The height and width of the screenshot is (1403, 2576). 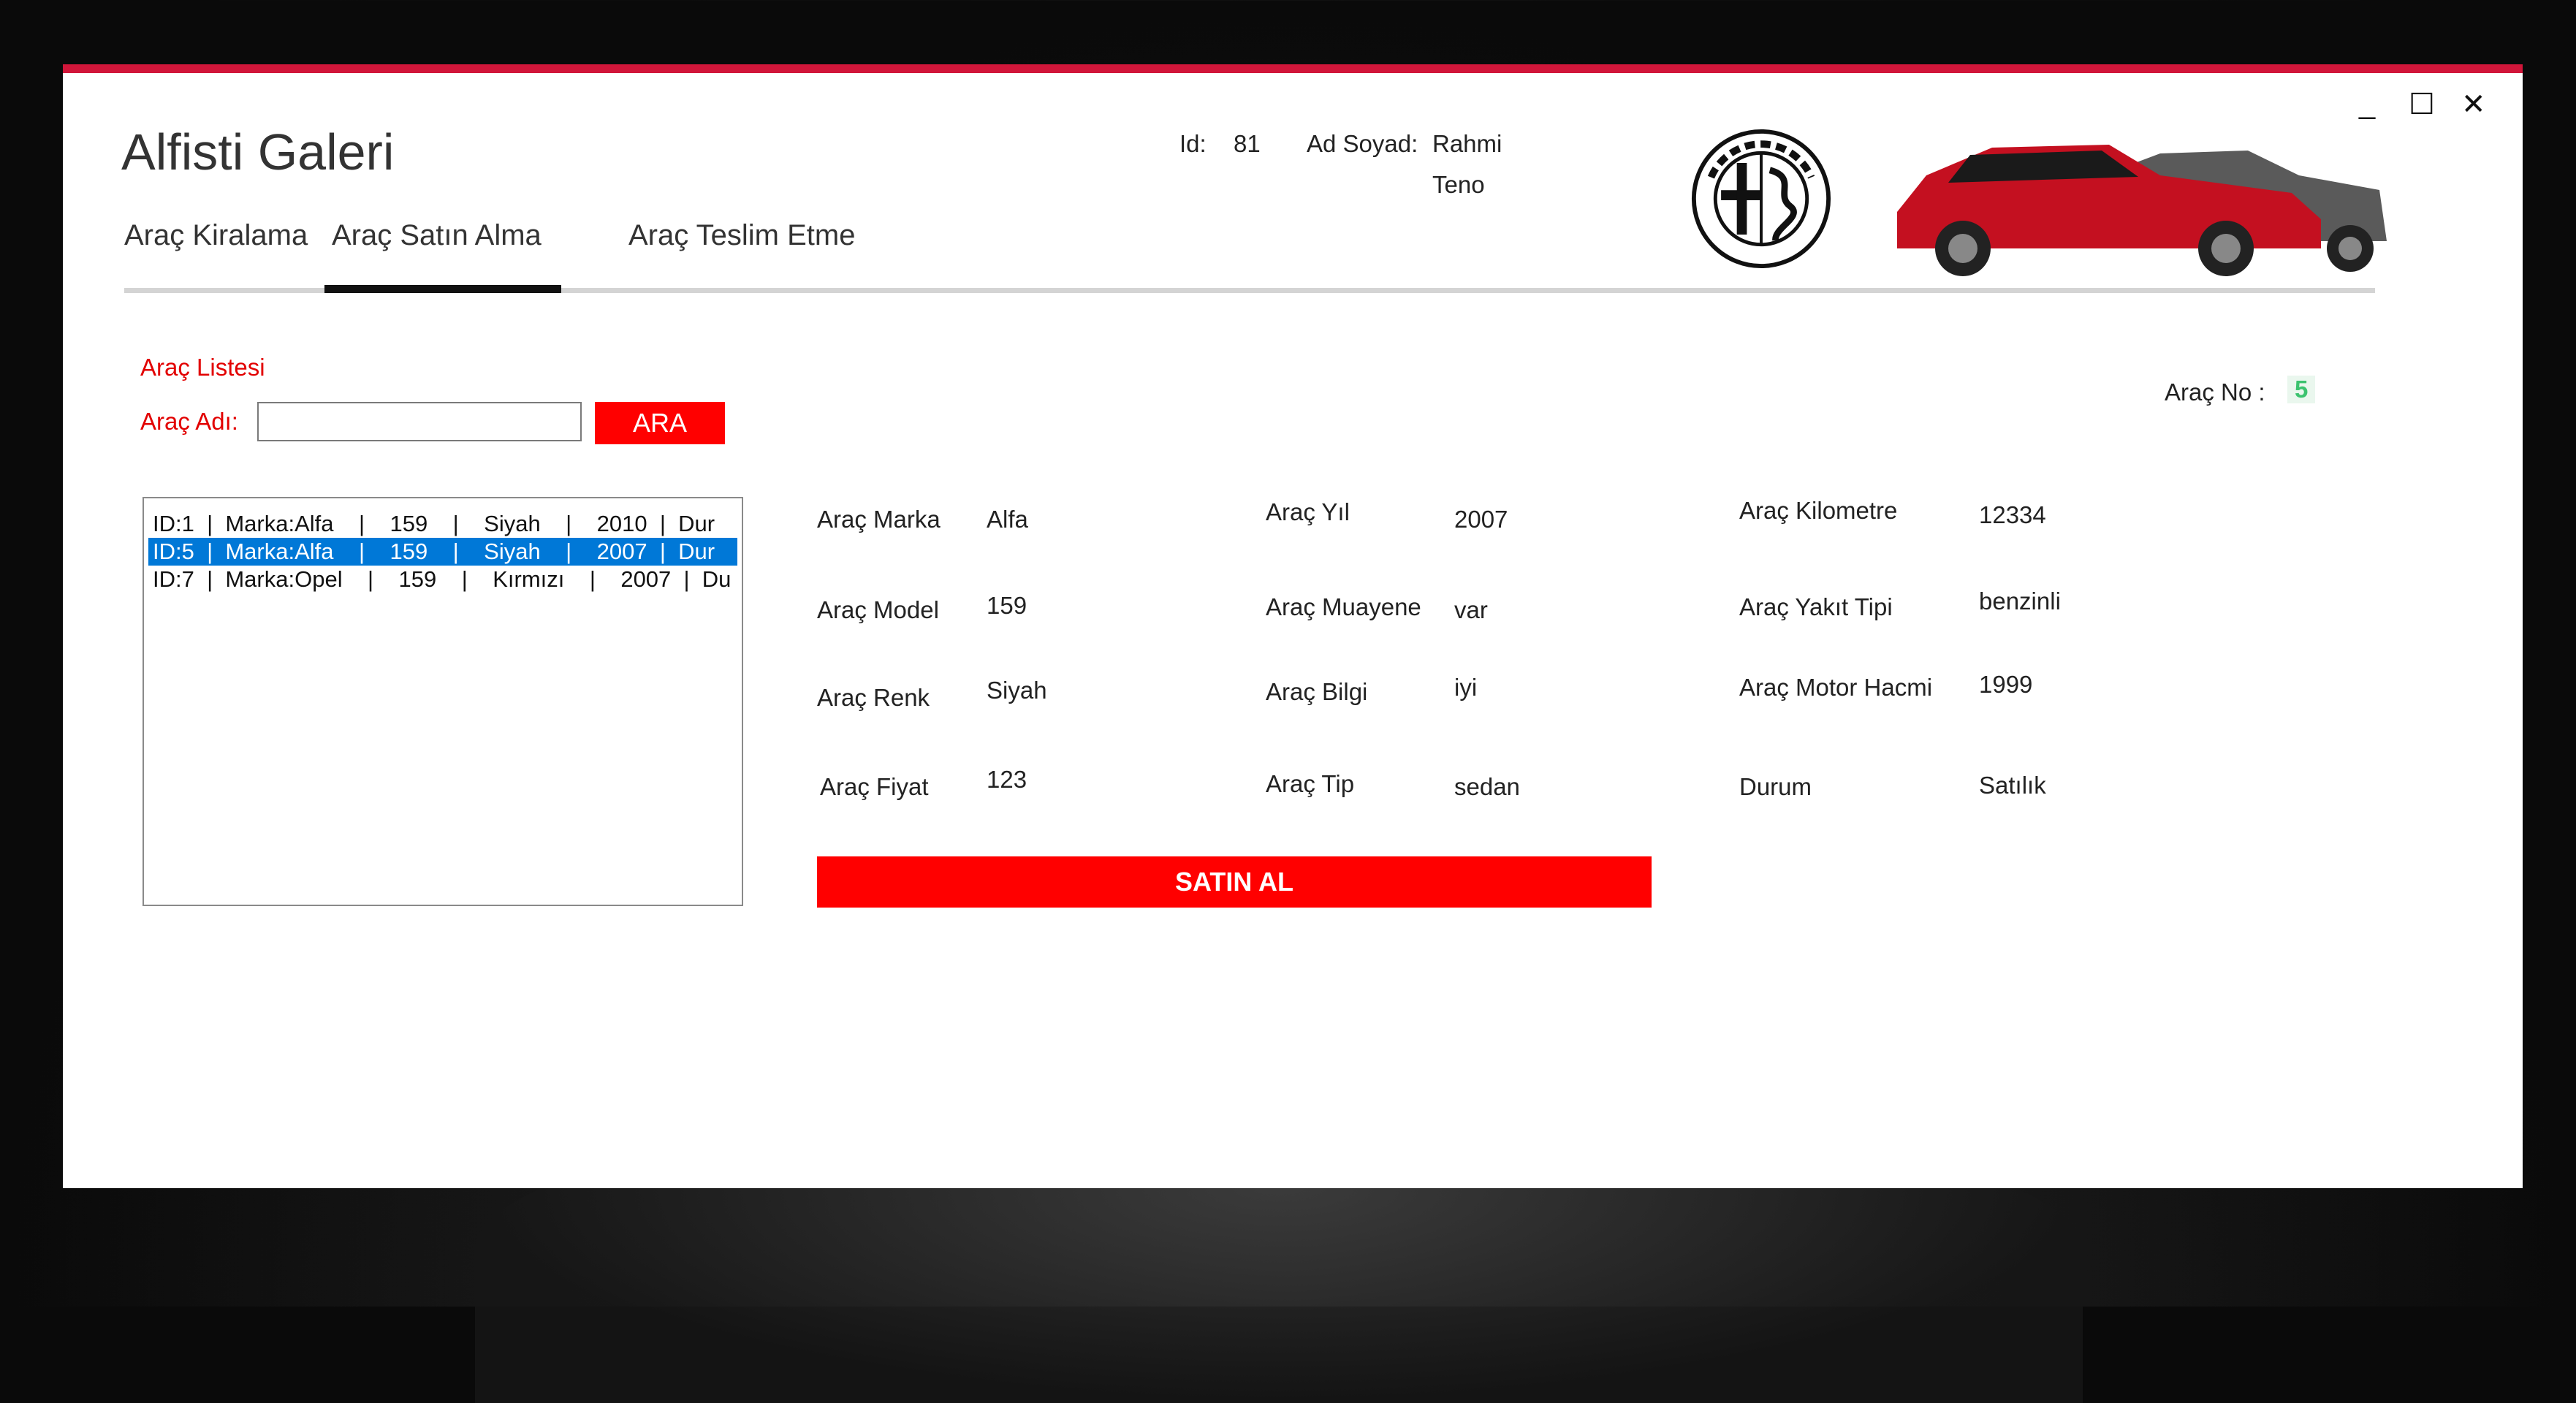 I want to click on vehicle-no-value: 5, so click(x=2301, y=389).